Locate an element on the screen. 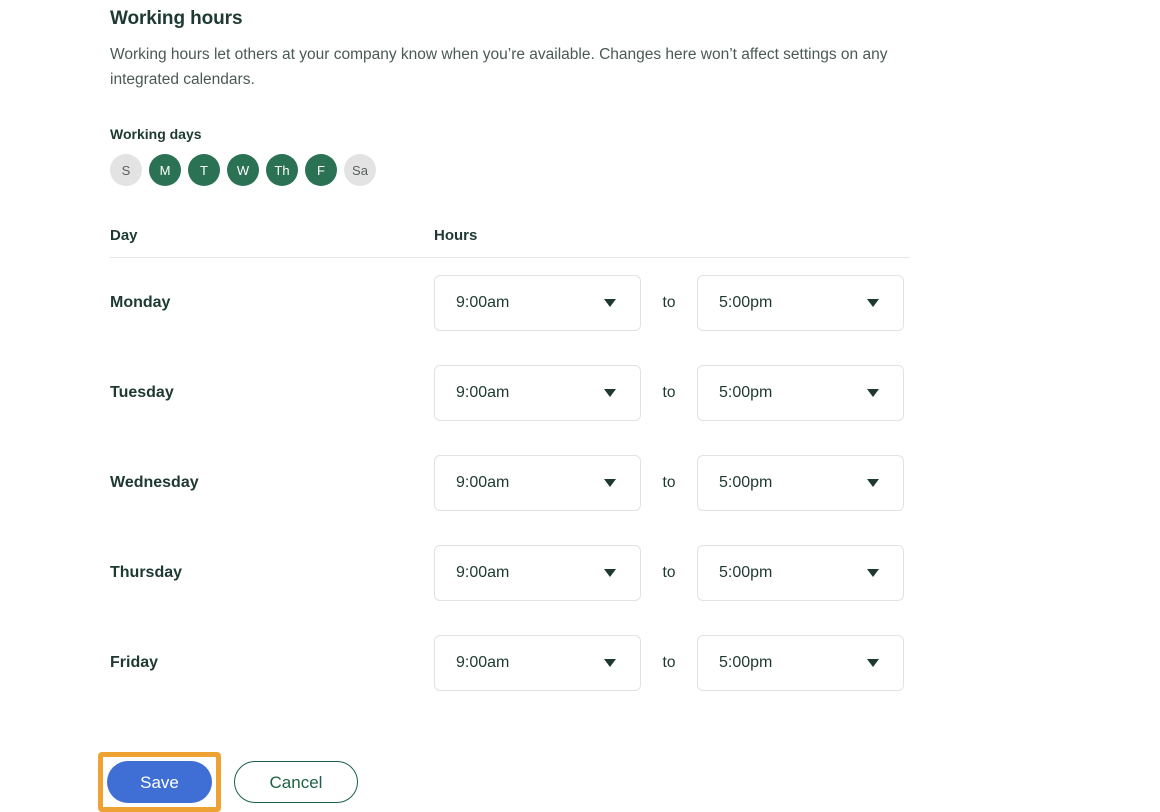 Image resolution: width=1160 pixels, height=812 pixels. day-chip-label: M is located at coordinates (165, 170).